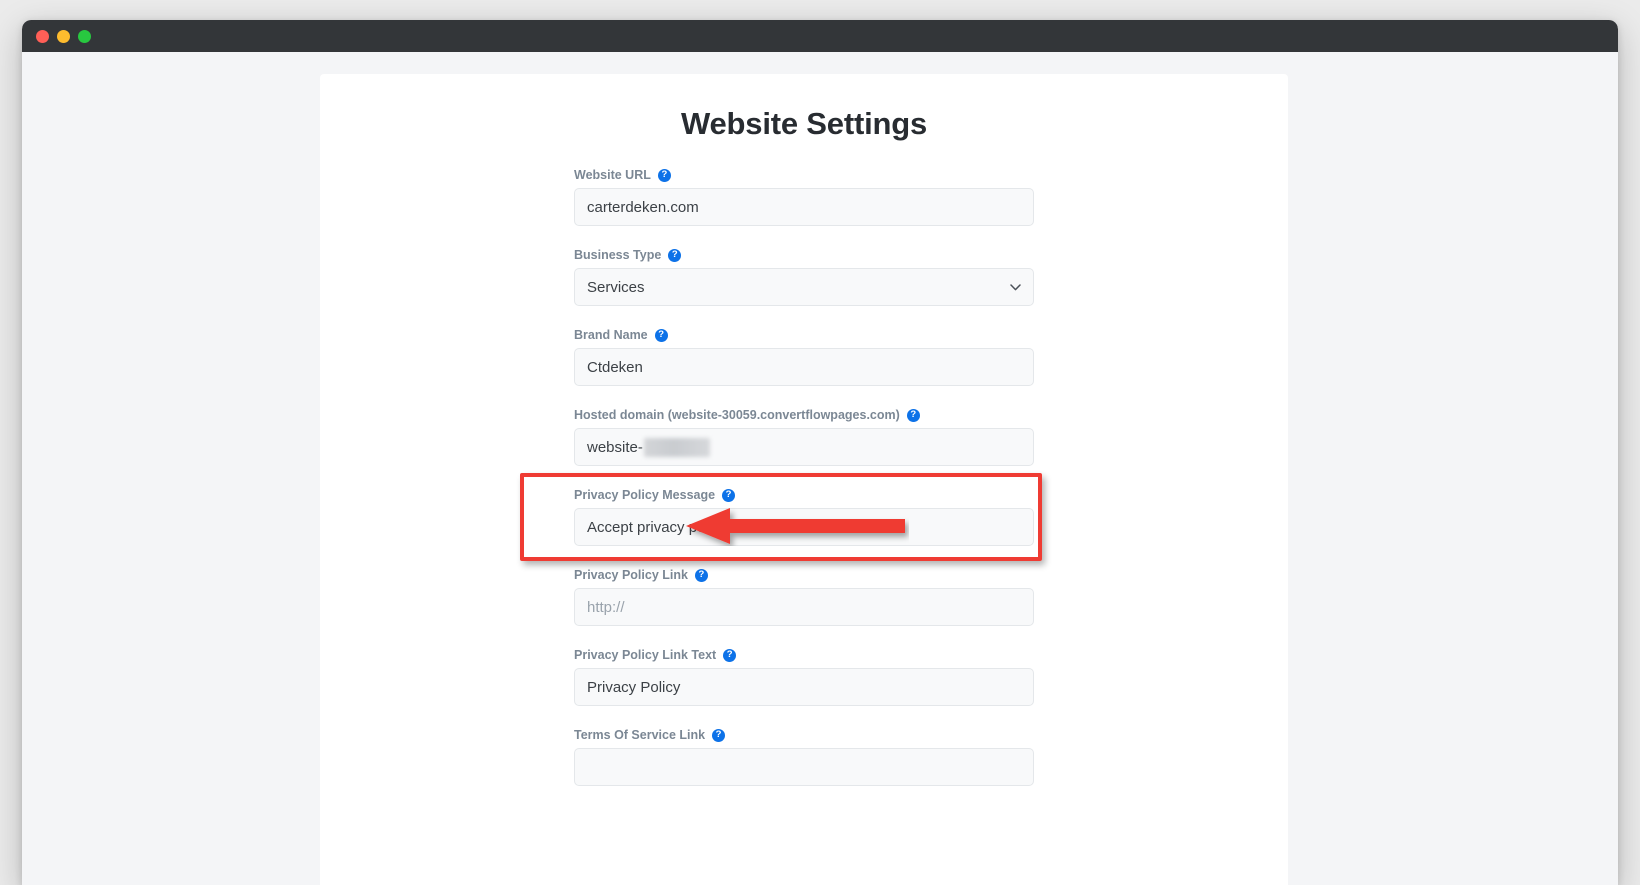 The height and width of the screenshot is (885, 1640). Describe the element at coordinates (664, 175) in the screenshot. I see `help-icon-website-url: ?` at that location.